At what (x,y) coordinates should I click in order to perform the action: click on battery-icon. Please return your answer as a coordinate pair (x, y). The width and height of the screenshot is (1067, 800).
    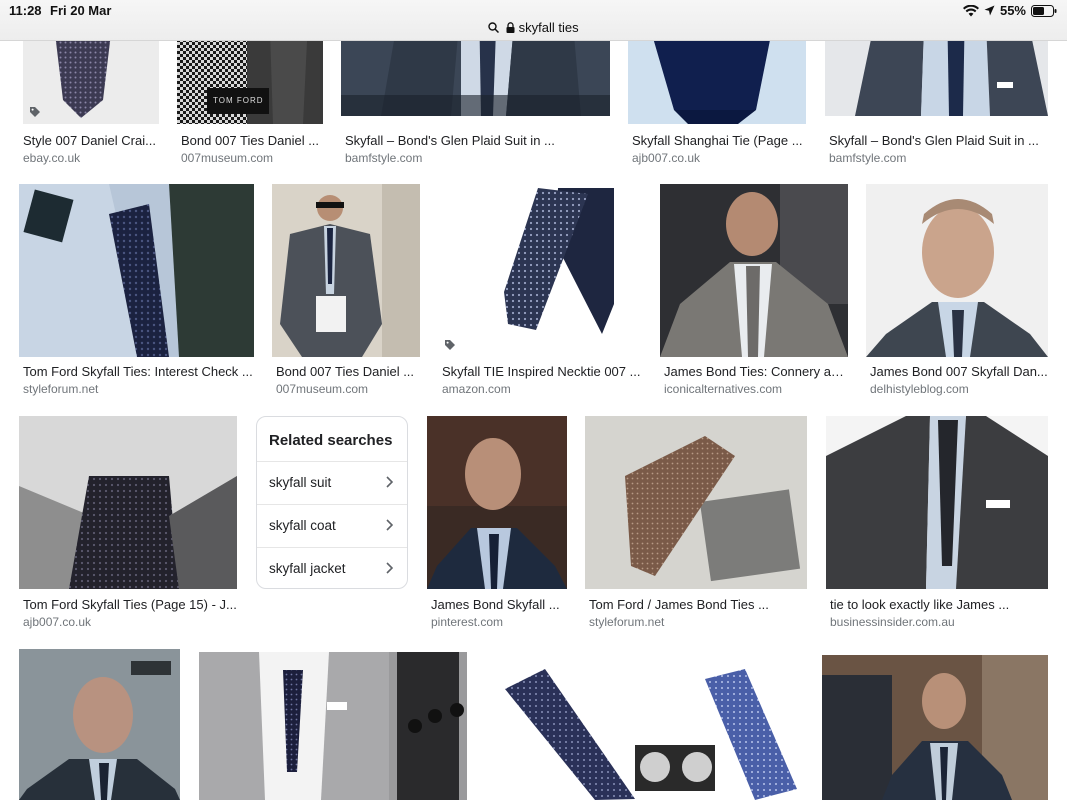
    Looking at the image, I should click on (1044, 10).